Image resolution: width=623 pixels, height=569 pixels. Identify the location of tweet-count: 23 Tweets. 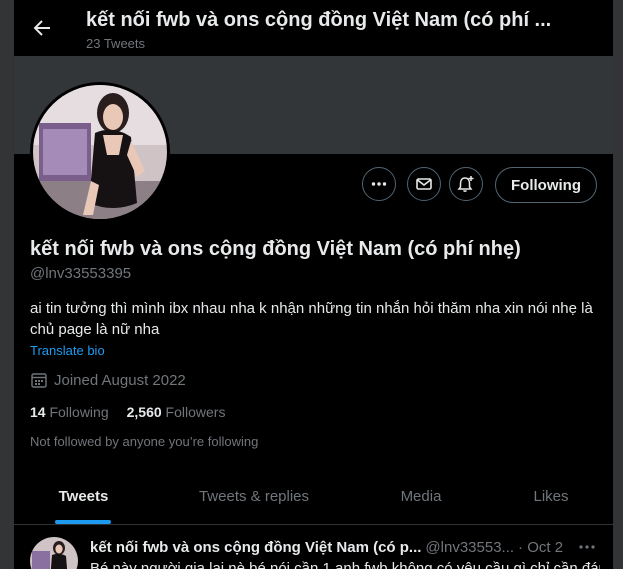
(116, 43).